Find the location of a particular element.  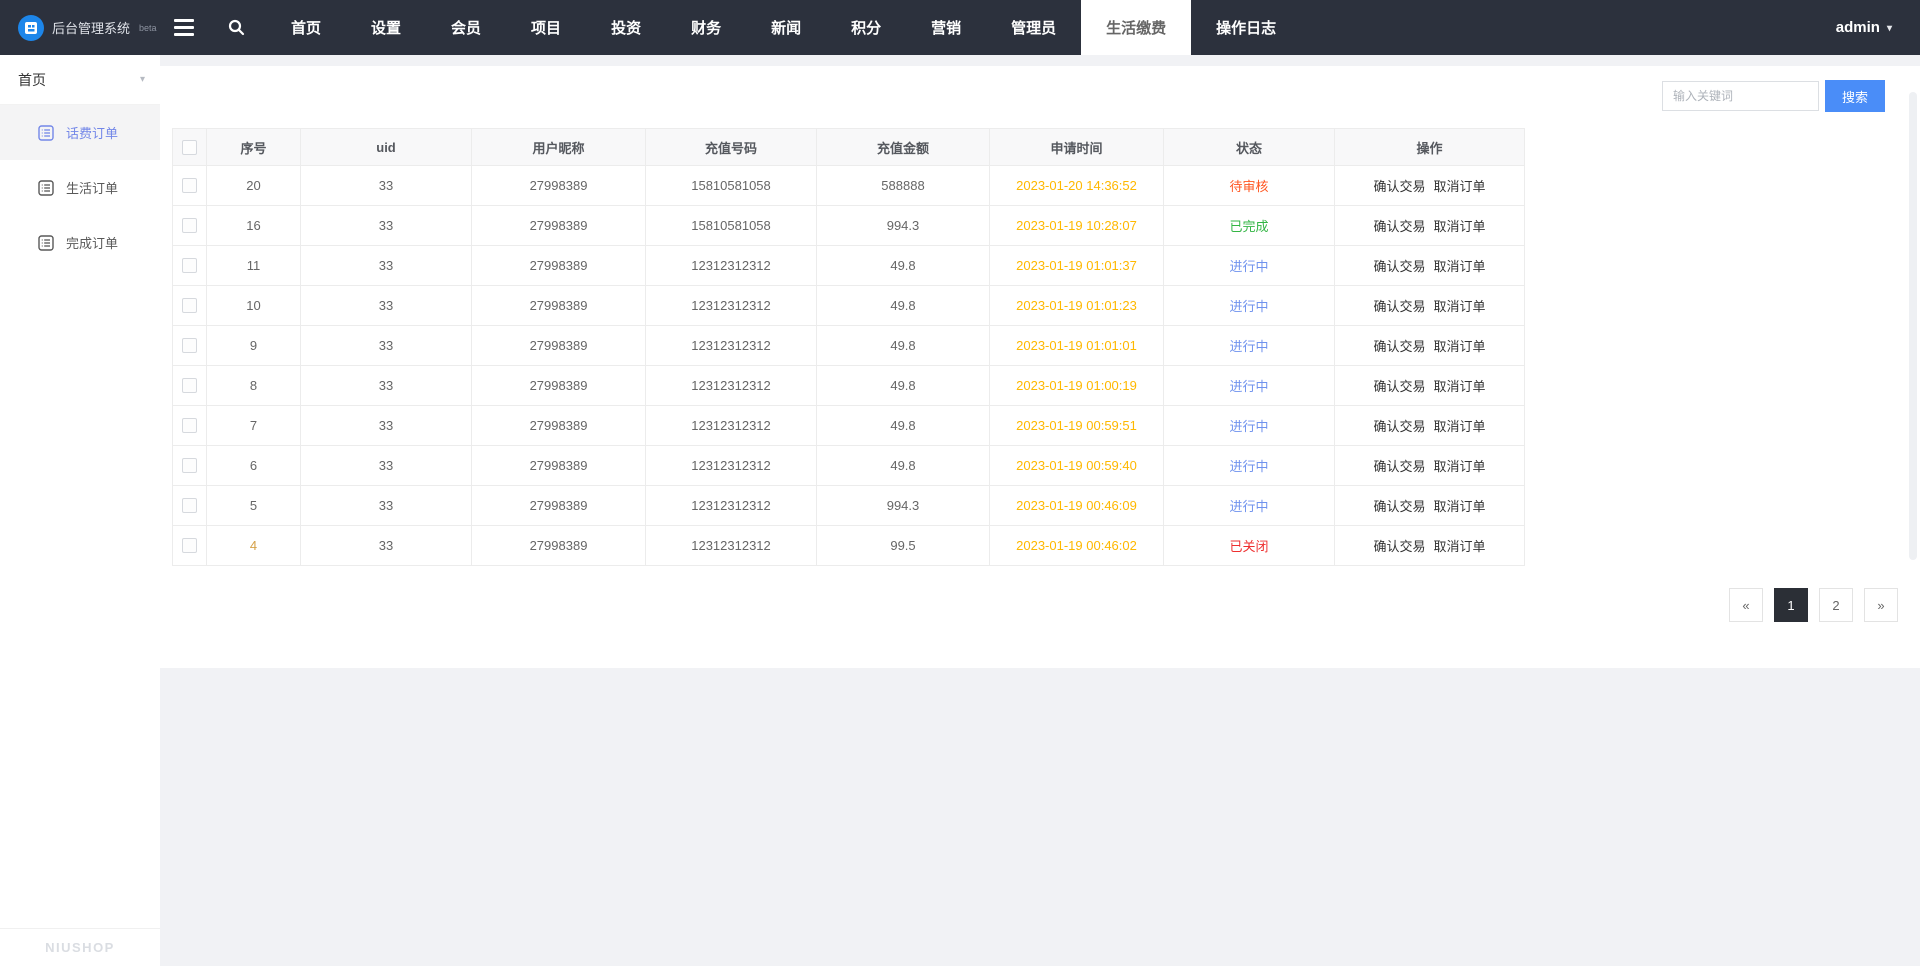

status-cell: 已完成 is located at coordinates (1249, 225).